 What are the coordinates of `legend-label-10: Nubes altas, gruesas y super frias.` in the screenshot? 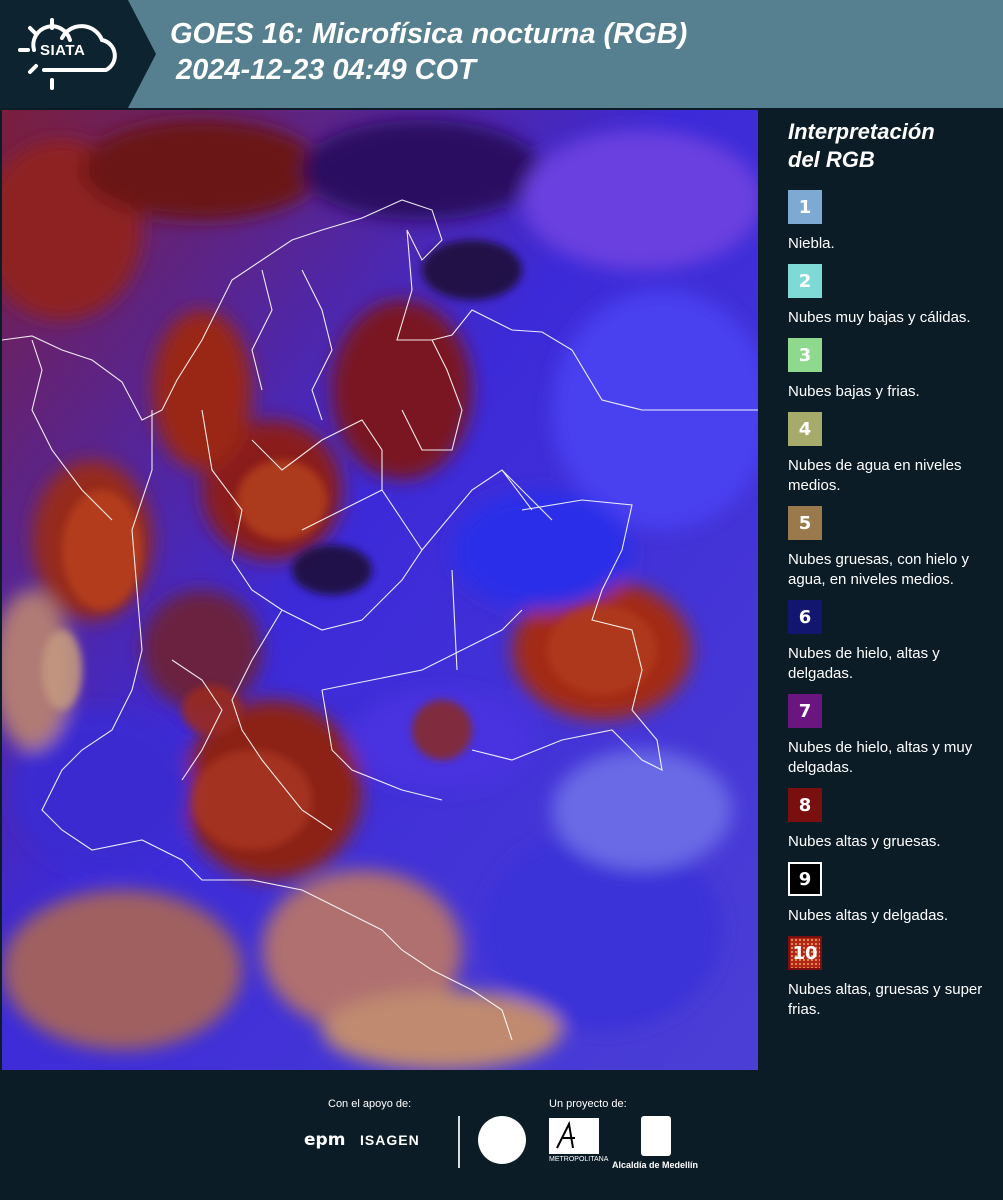 It's located at (885, 999).